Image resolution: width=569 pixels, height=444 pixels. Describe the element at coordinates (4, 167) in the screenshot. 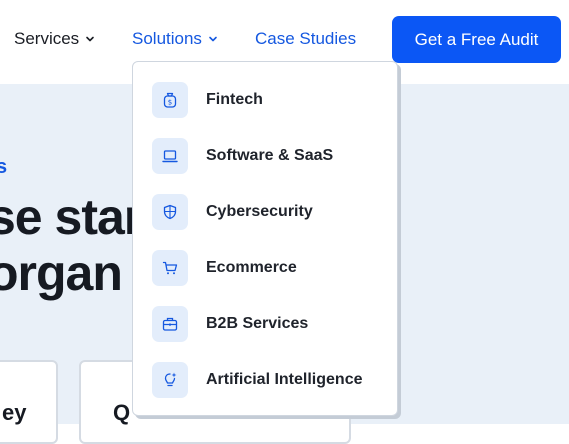

I see `hero-kicker: s` at that location.